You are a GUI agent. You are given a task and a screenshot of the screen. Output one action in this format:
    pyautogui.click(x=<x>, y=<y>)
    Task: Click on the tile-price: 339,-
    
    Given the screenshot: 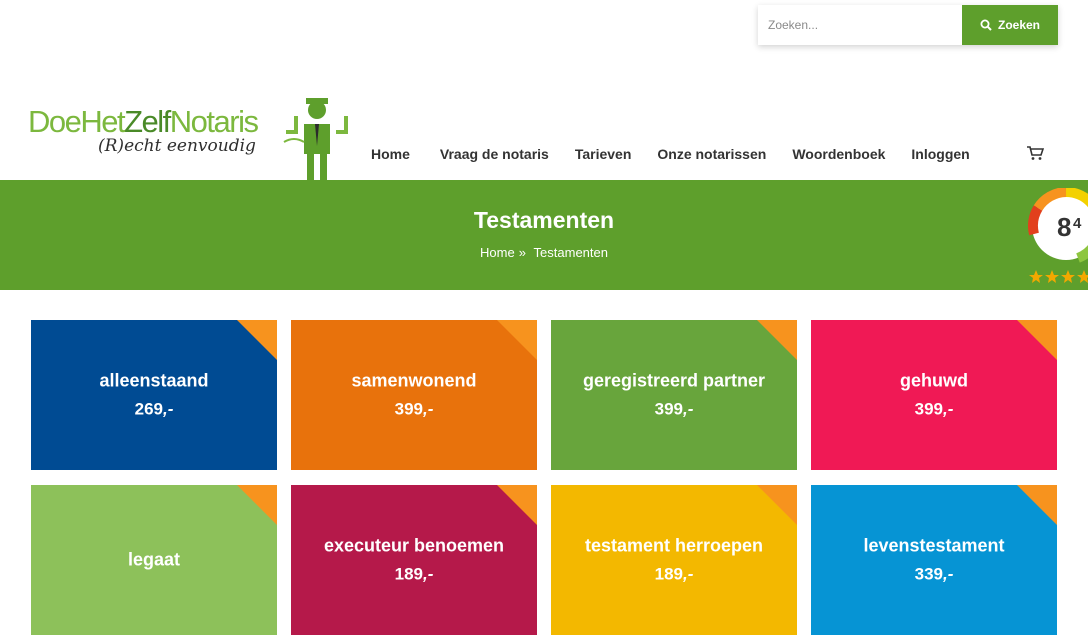 What is the action you would take?
    pyautogui.click(x=934, y=574)
    